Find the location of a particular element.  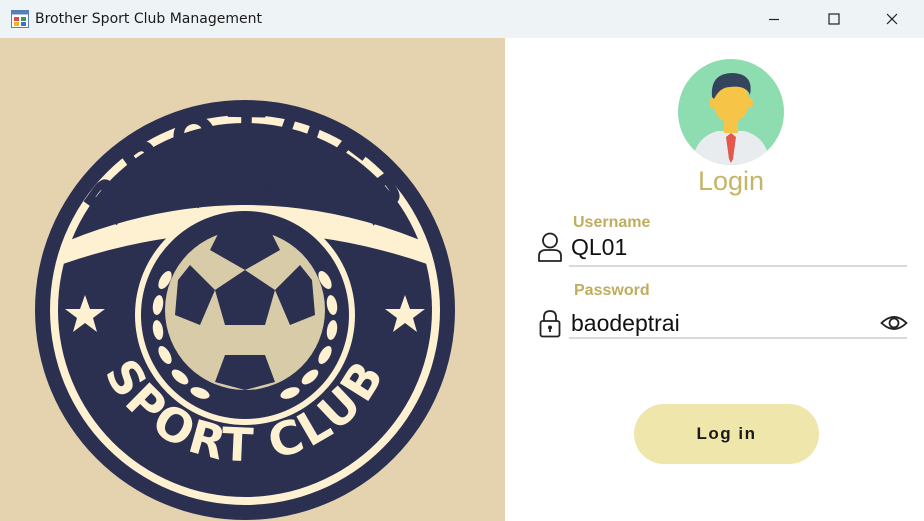

login-title: Login is located at coordinates (731, 181).